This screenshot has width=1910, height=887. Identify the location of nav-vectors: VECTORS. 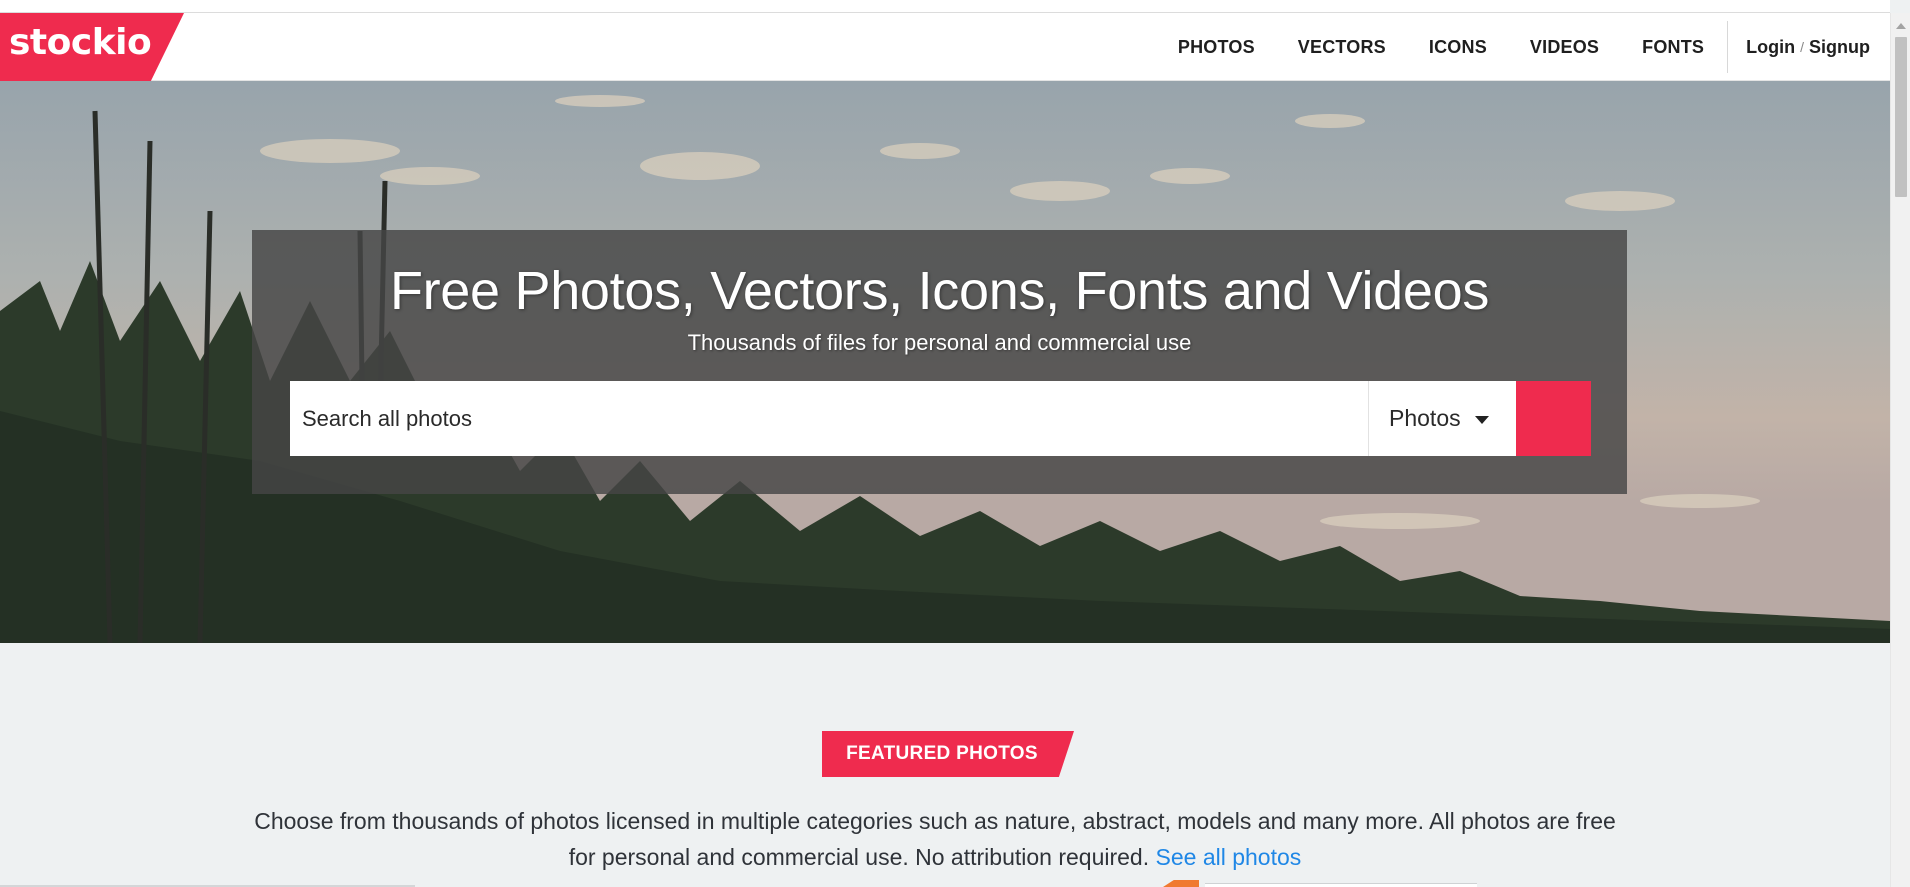
(1342, 47).